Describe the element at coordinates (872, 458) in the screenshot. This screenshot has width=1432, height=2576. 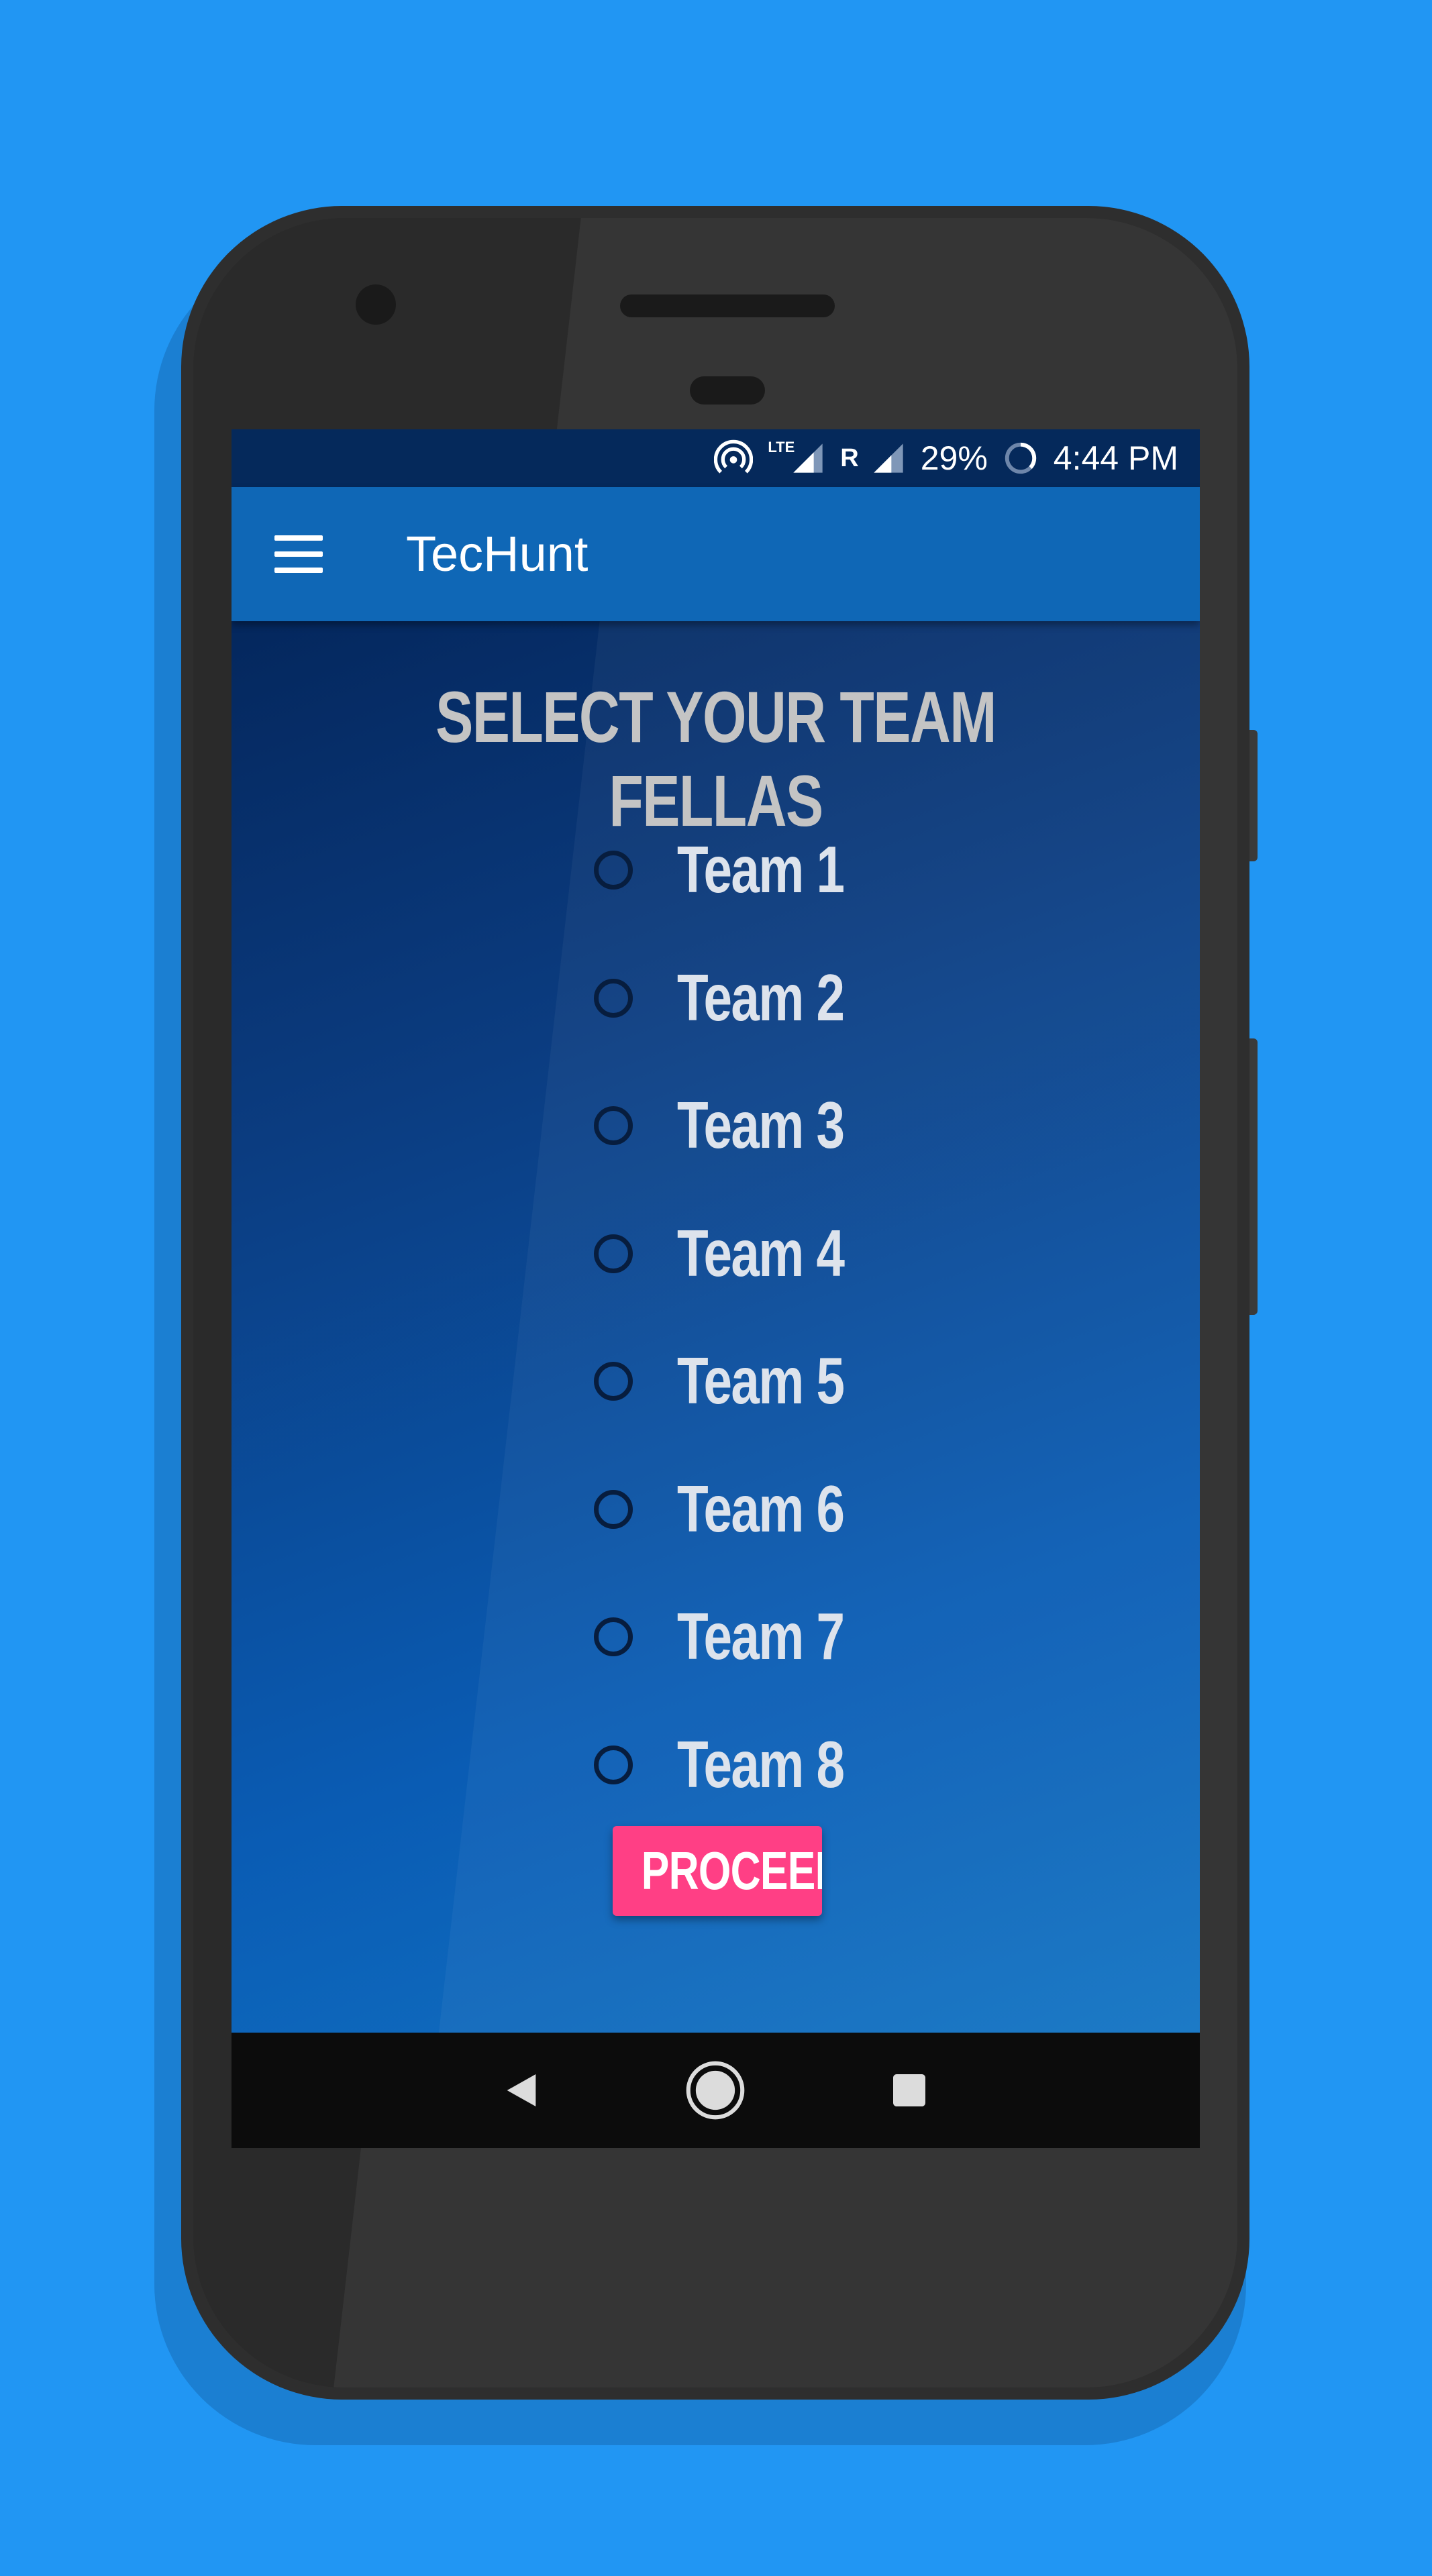
I see `roaming-signal-icon: R` at that location.